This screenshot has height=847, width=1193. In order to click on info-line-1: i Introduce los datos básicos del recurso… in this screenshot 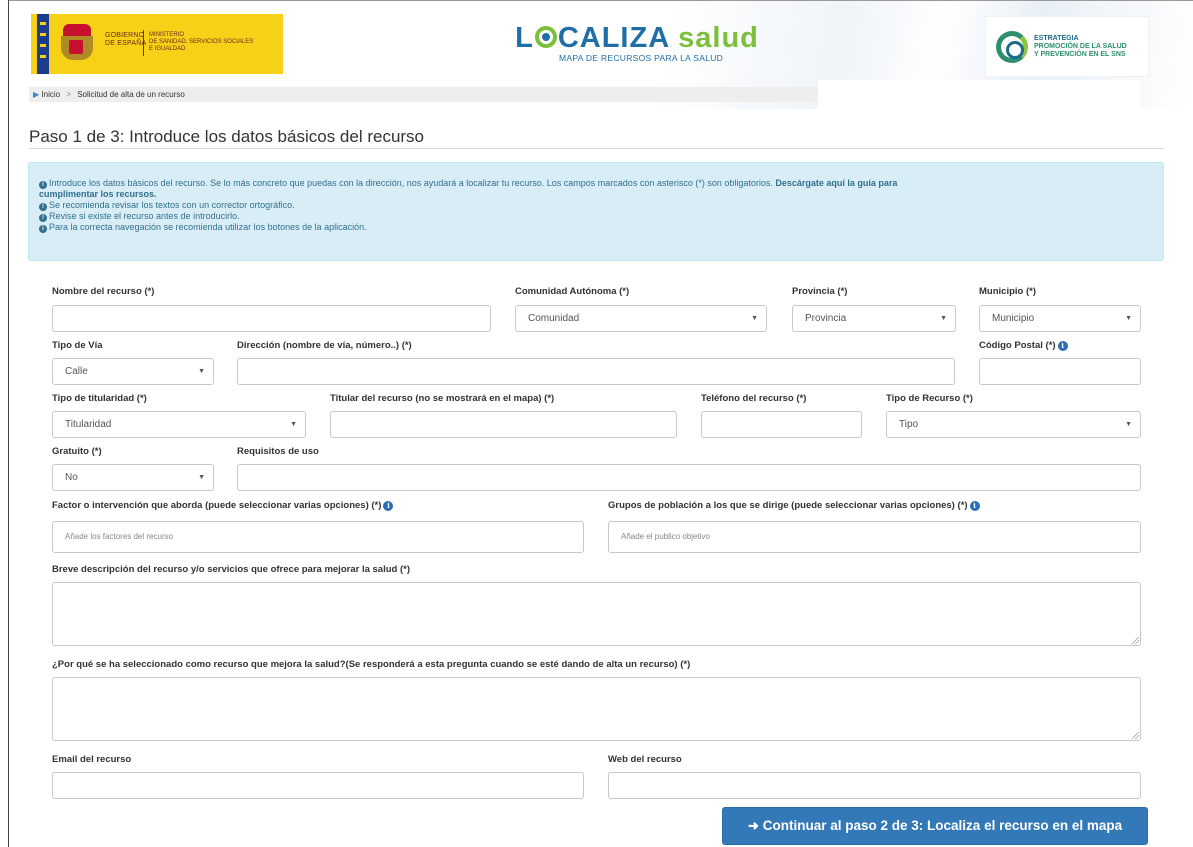, I will do `click(596, 183)`.